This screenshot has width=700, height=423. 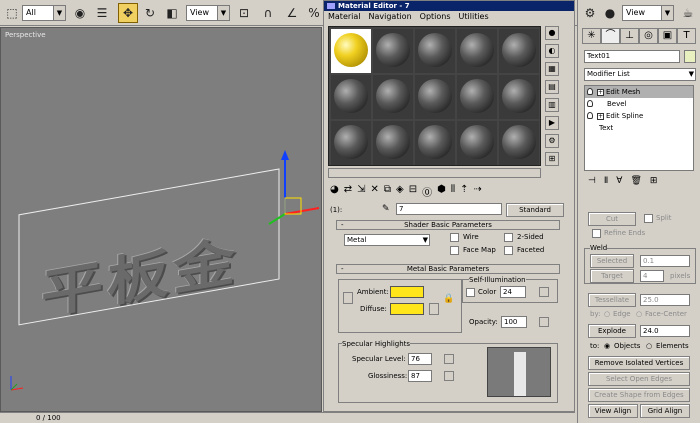 I want to click on make-copy-icon: ⧉, so click(x=387, y=192).